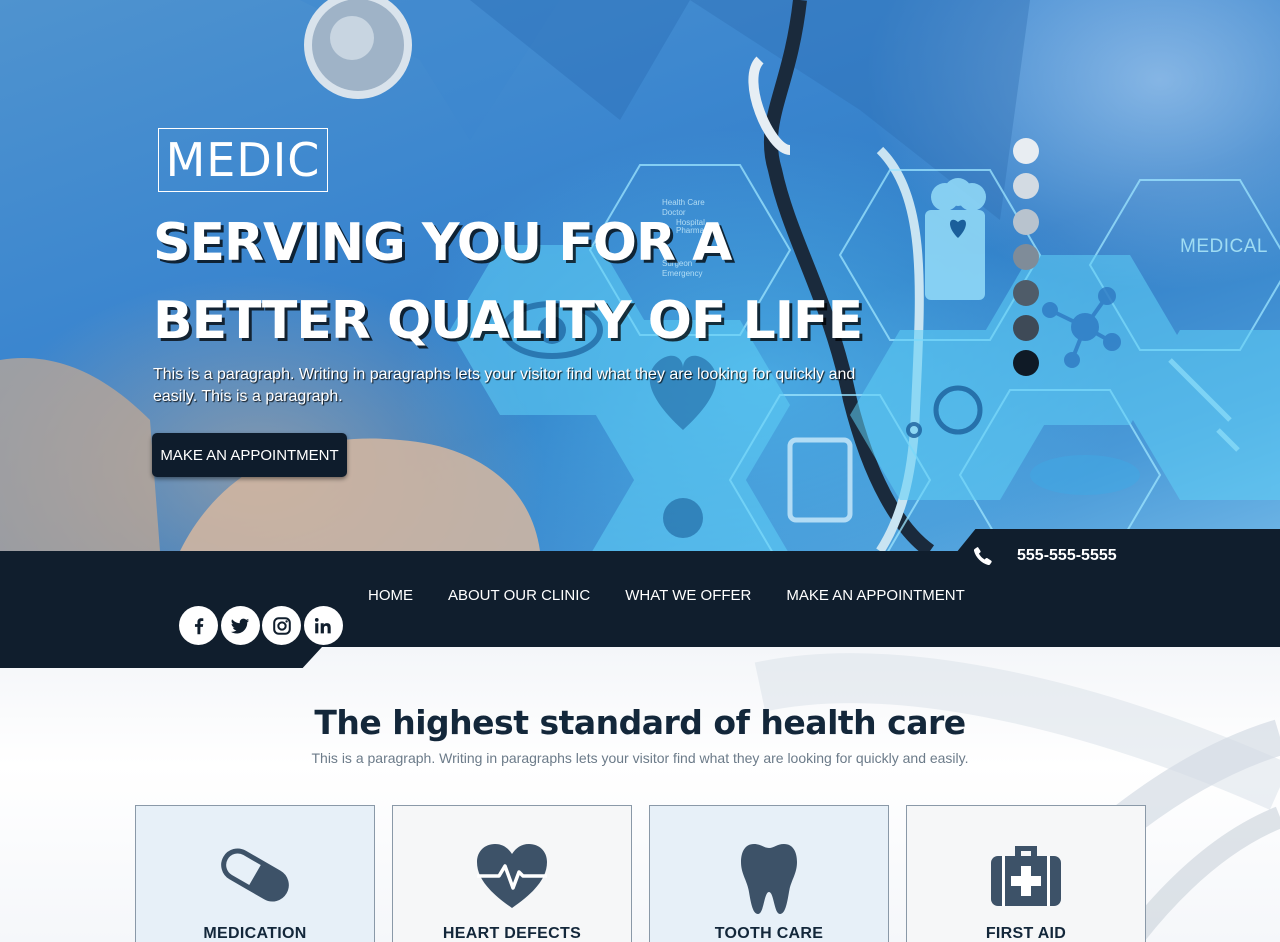  I want to click on slider-dots, so click(1026, 262).